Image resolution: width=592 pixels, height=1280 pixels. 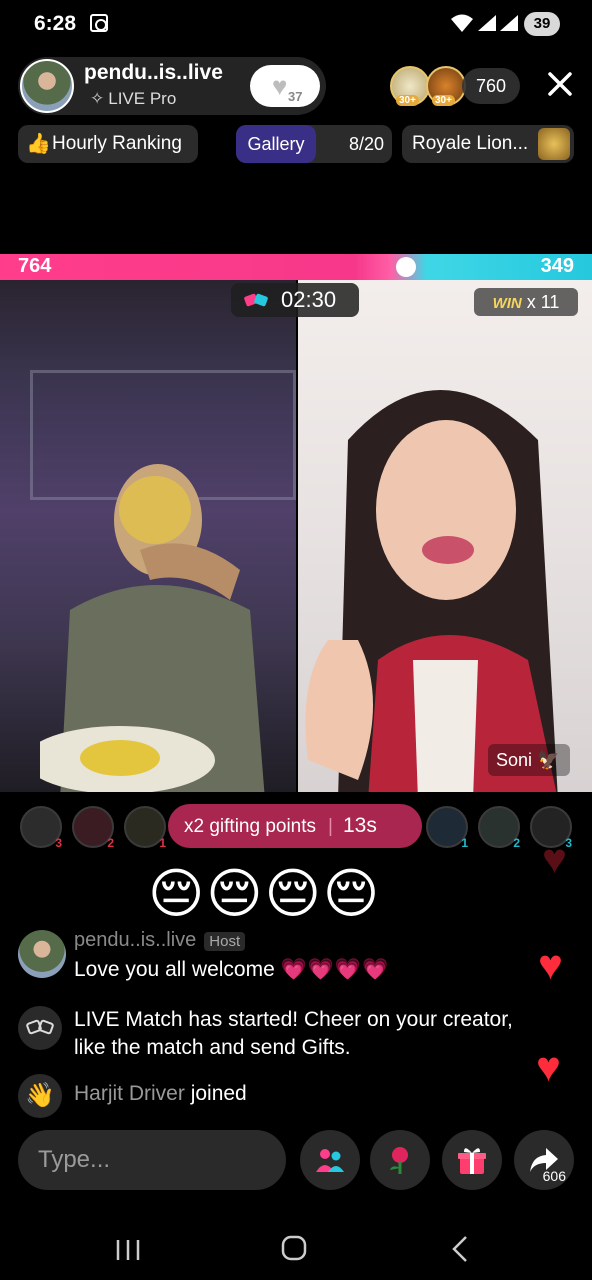 I want to click on gifting-points-banner: x2 gifting points | 13s, so click(x=295, y=826).